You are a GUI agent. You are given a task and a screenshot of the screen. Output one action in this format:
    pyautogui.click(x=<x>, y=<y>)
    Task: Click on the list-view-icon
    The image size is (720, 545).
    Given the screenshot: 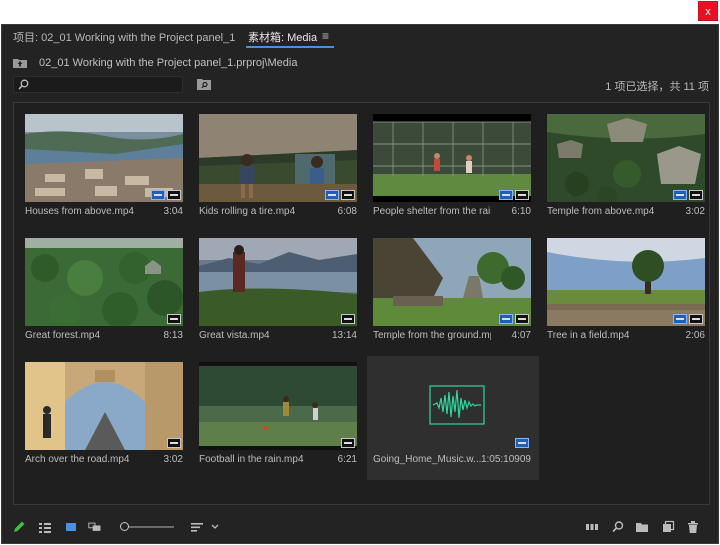 What is the action you would take?
    pyautogui.click(x=45, y=527)
    